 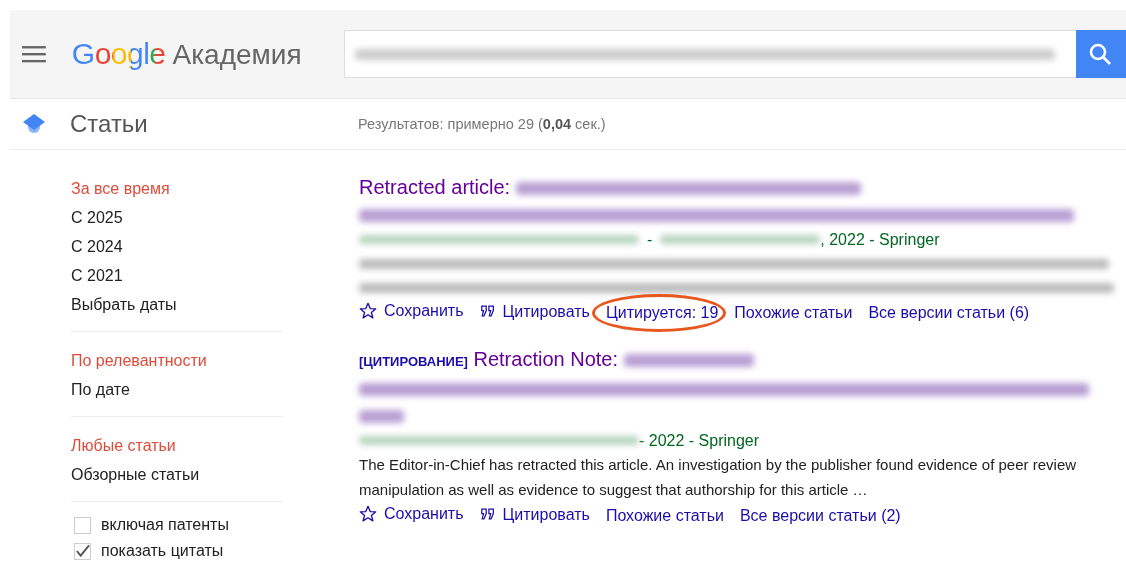 What do you see at coordinates (482, 124) in the screenshot?
I see `results-count: Результатов: примерно 29 (0,04 сек.)` at bounding box center [482, 124].